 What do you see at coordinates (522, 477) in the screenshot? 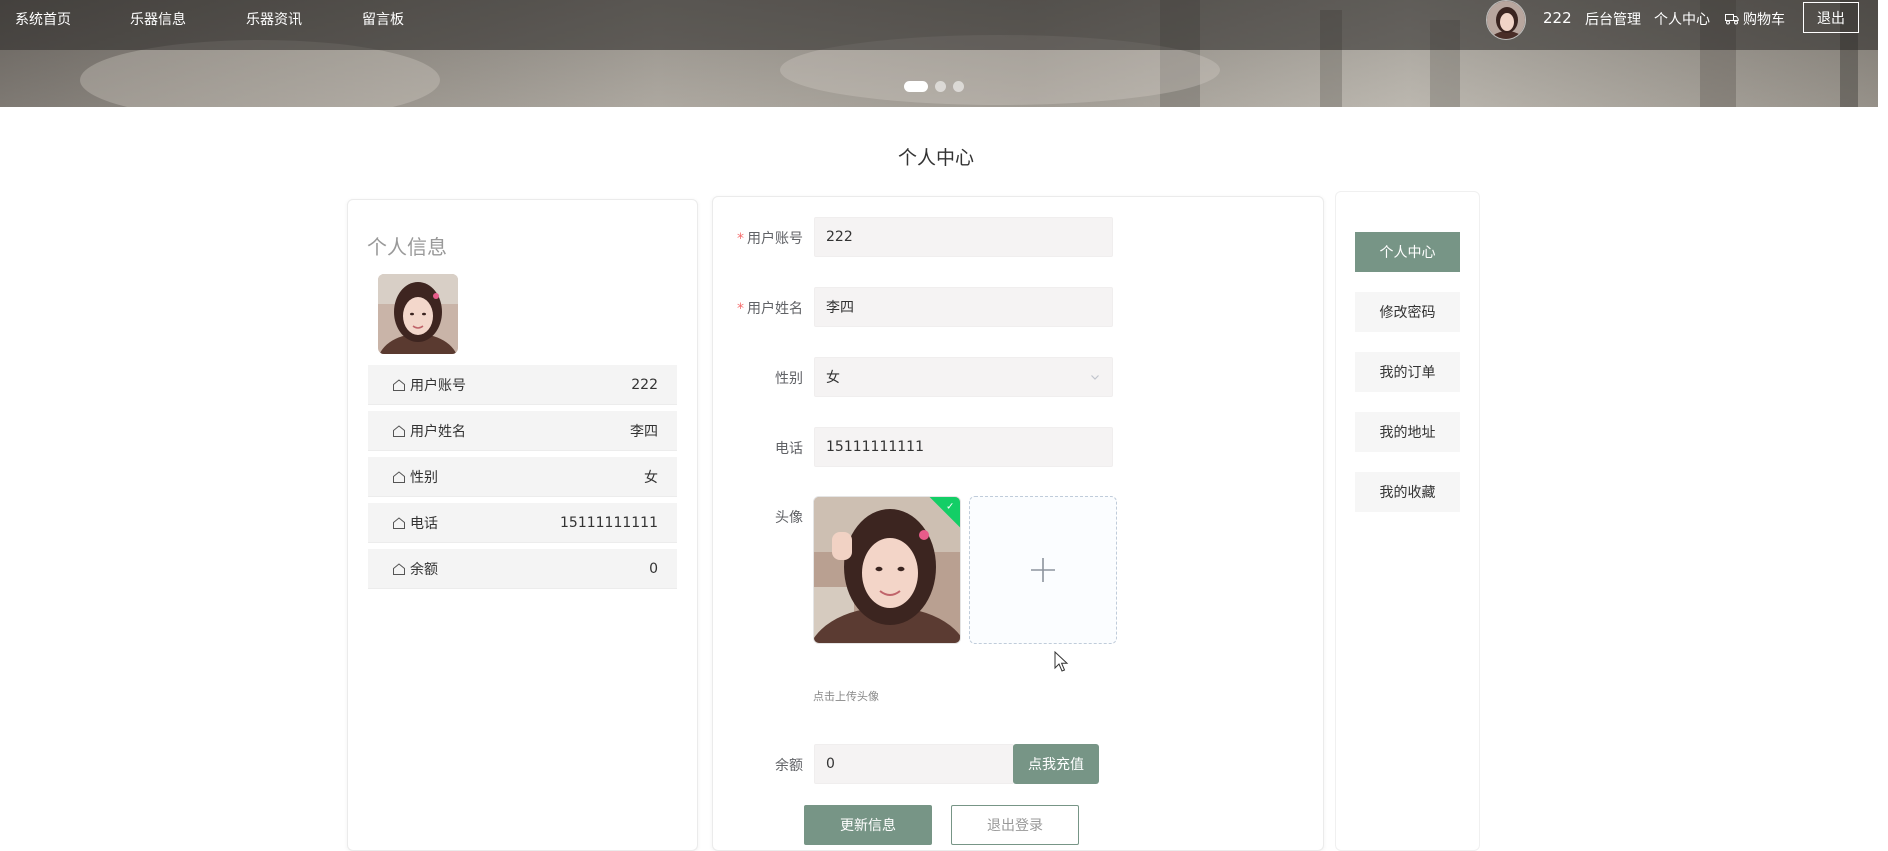
I see `list-item: 性别 女` at bounding box center [522, 477].